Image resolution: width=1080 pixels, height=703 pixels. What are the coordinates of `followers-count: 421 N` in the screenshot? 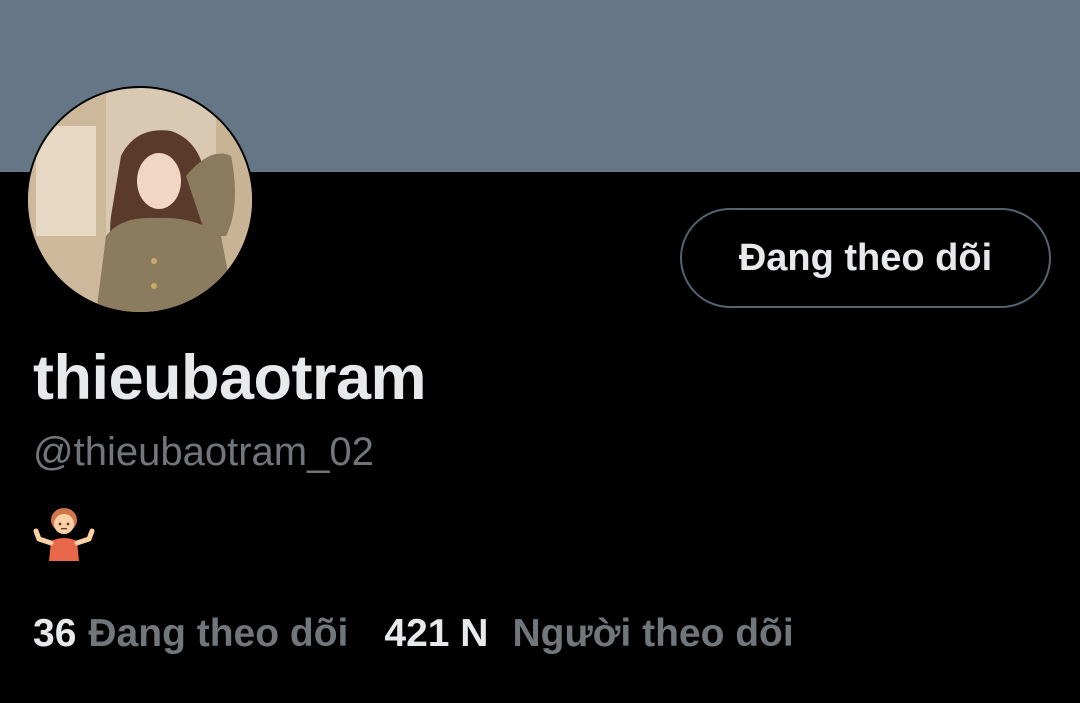 It's located at (436, 633).